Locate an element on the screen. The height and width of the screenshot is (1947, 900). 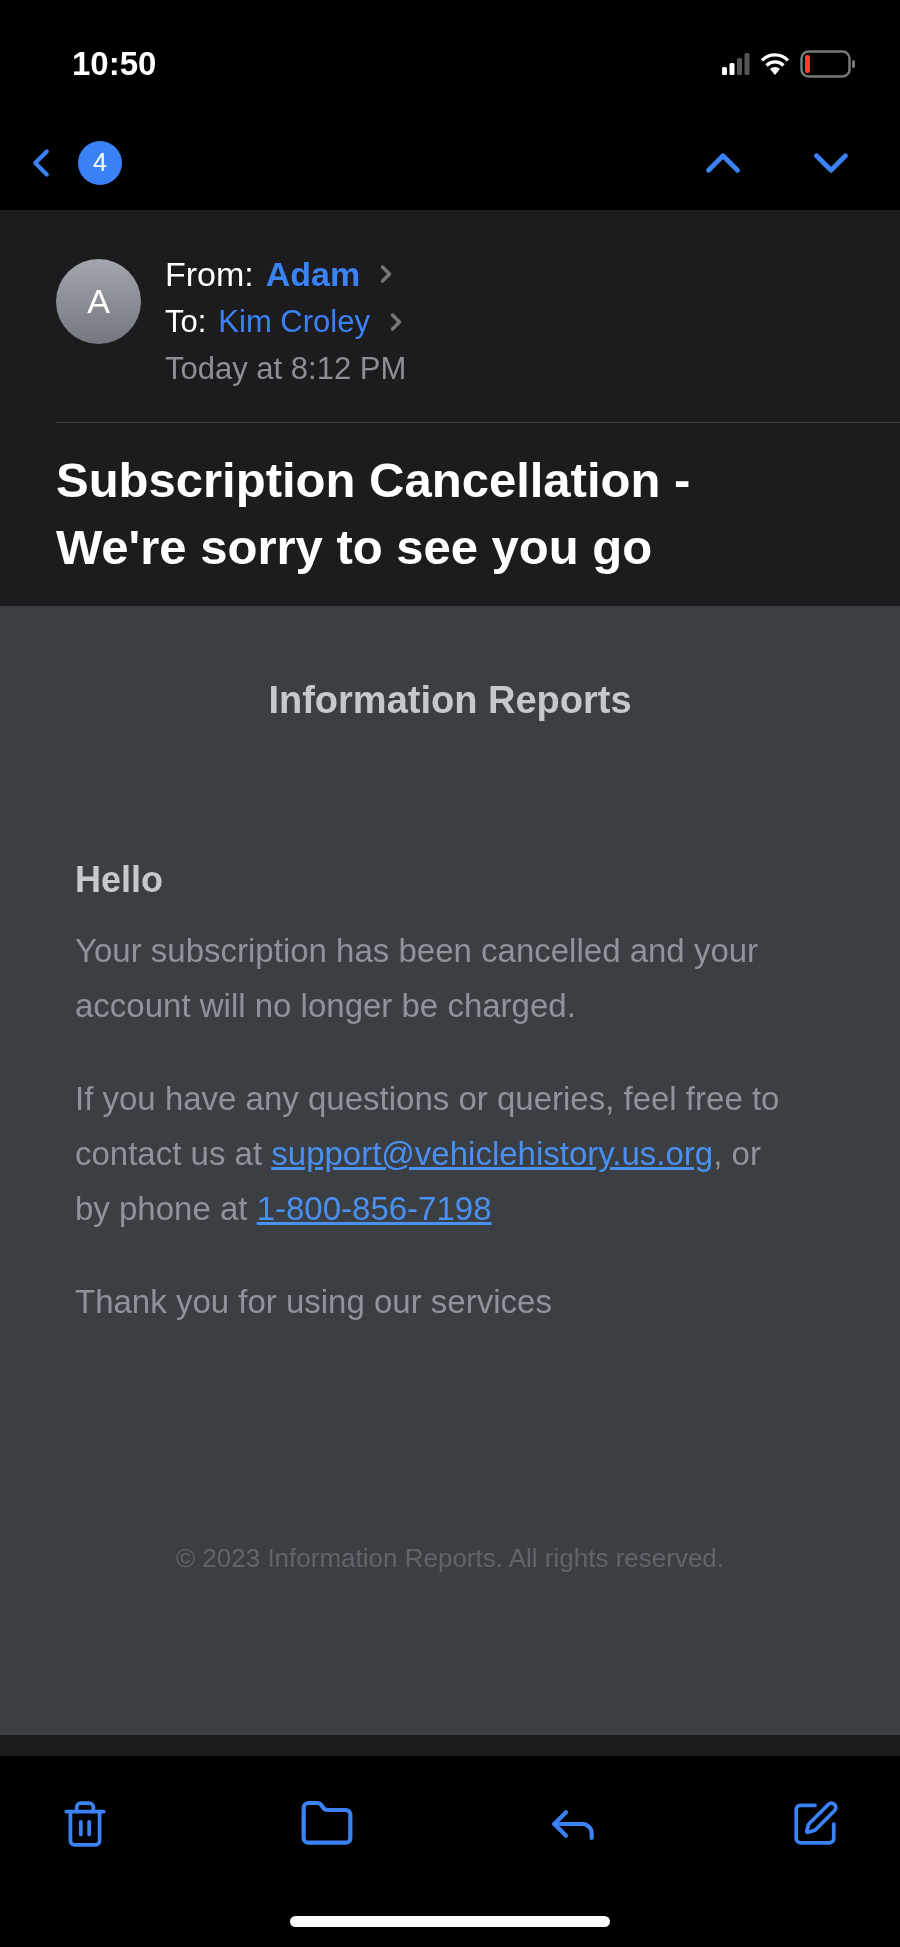
to-label: To: is located at coordinates (186, 321).